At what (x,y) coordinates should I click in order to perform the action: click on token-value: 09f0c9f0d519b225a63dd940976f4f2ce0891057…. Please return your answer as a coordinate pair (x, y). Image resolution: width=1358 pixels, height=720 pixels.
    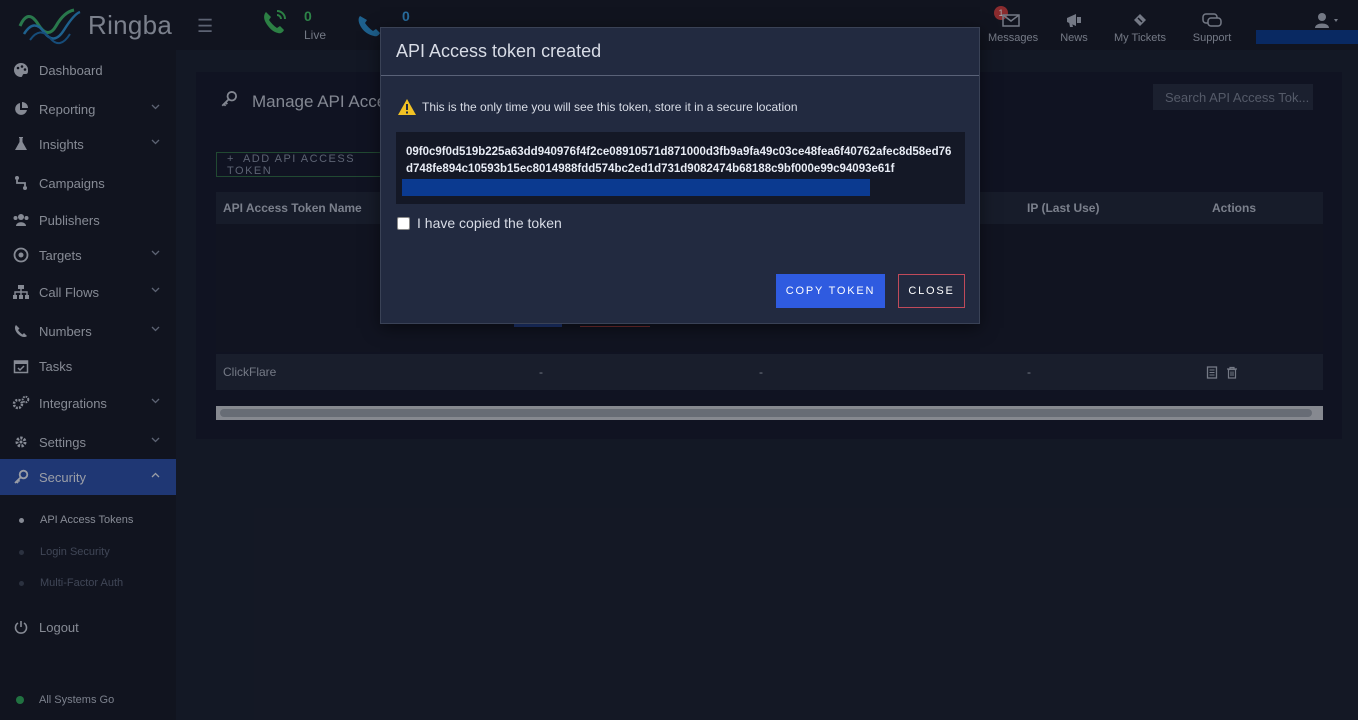
    Looking at the image, I should click on (679, 160).